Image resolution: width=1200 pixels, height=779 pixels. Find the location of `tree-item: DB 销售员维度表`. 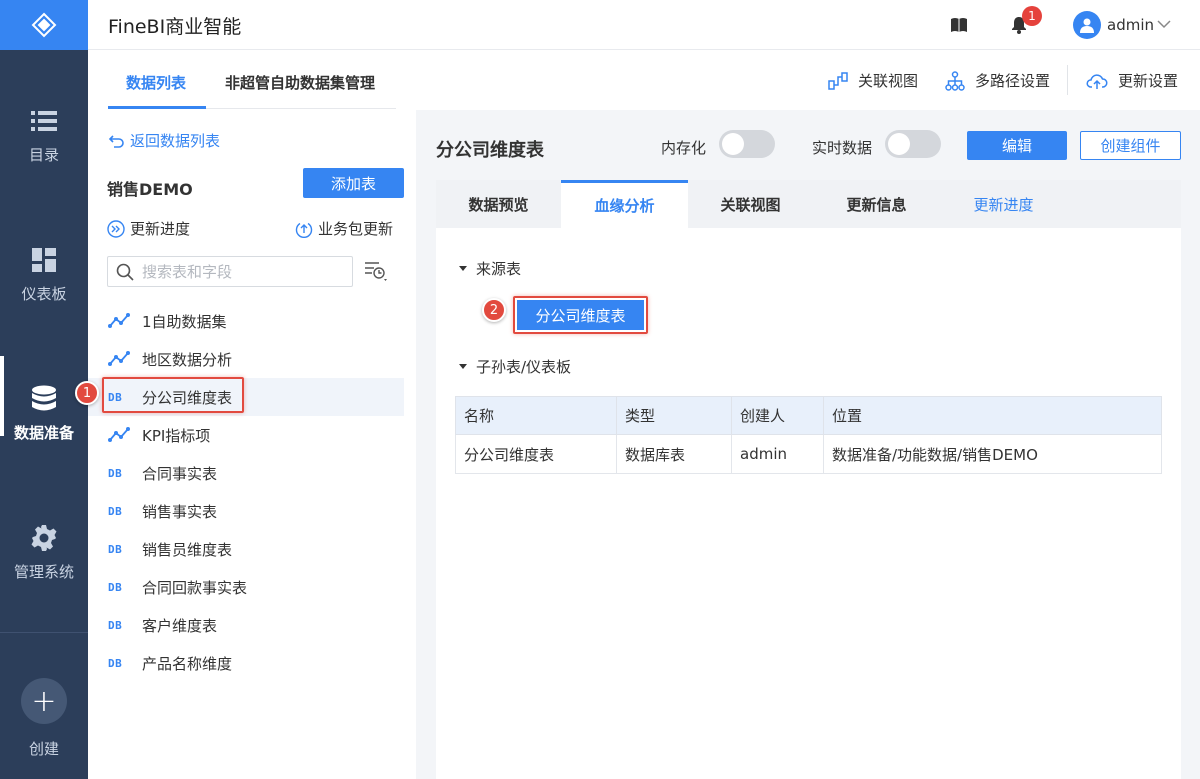

tree-item: DB 销售员维度表 is located at coordinates (246, 549).